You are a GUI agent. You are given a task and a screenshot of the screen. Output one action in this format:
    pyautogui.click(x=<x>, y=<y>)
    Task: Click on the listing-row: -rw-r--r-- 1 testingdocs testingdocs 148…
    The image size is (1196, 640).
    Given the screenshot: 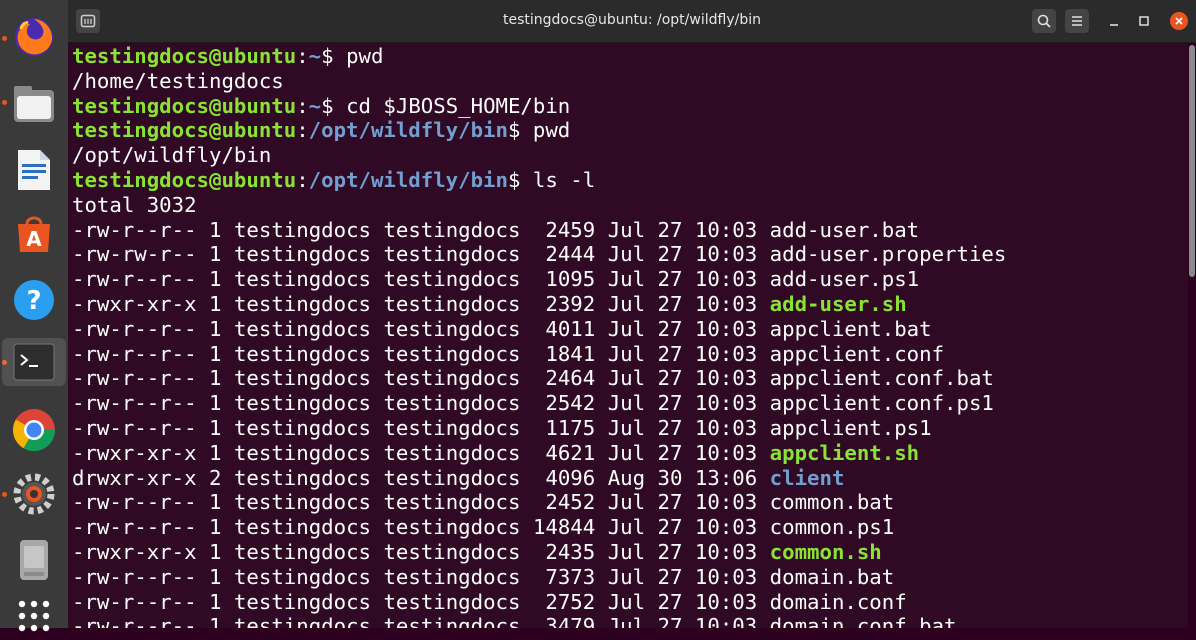 What is the action you would take?
    pyautogui.click(x=539, y=527)
    